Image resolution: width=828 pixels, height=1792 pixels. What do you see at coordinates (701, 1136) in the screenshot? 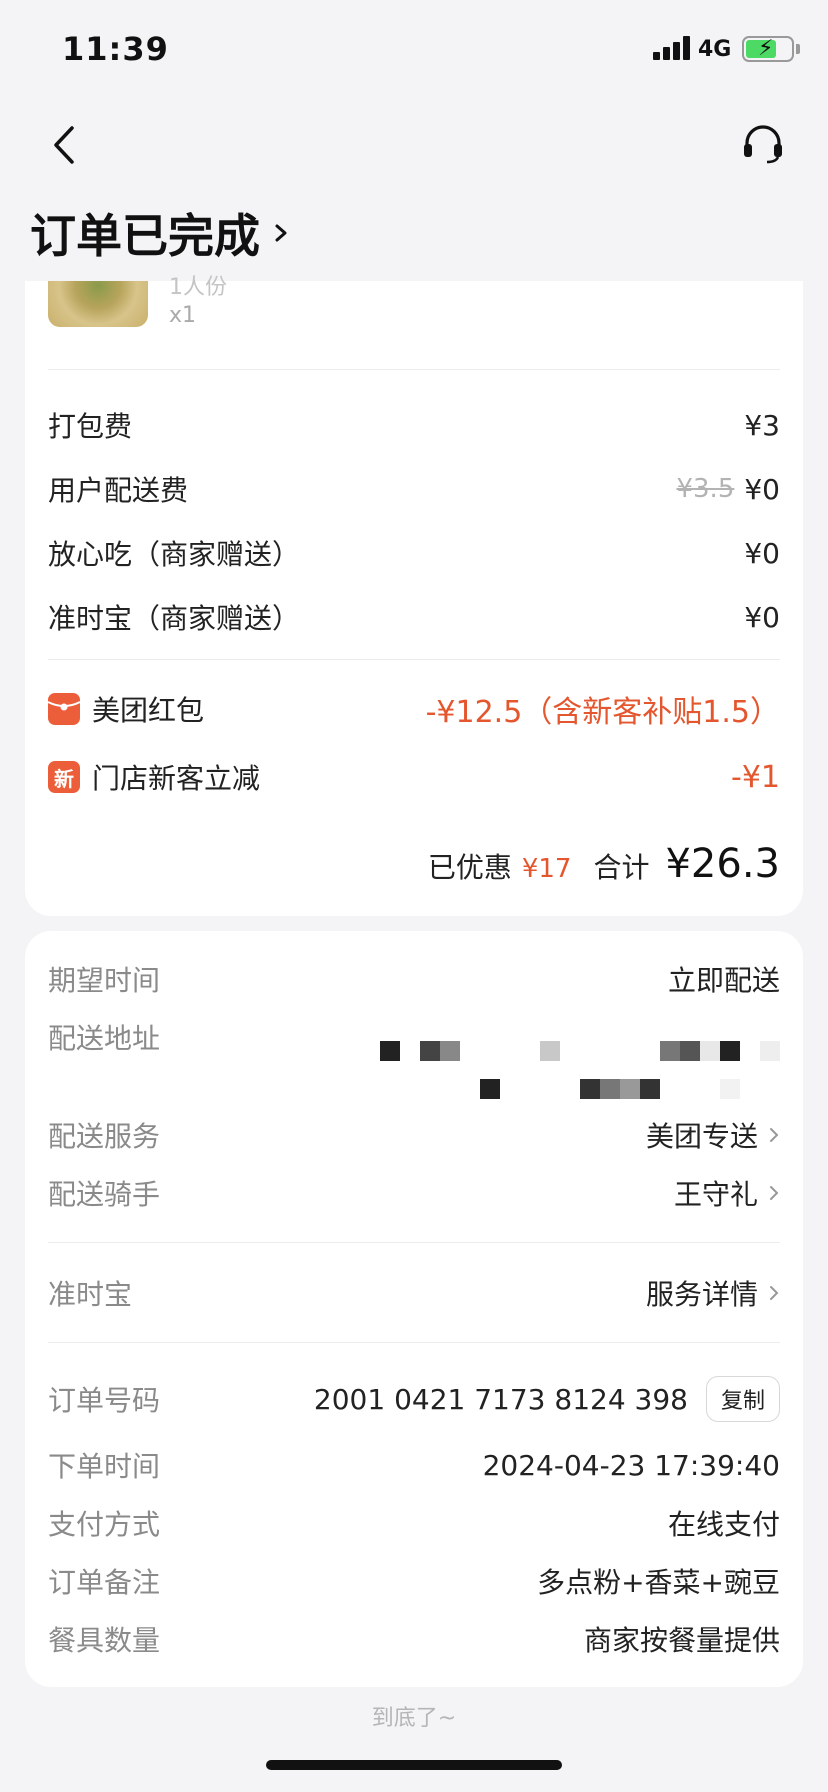
I see `info-value: 美团专送` at bounding box center [701, 1136].